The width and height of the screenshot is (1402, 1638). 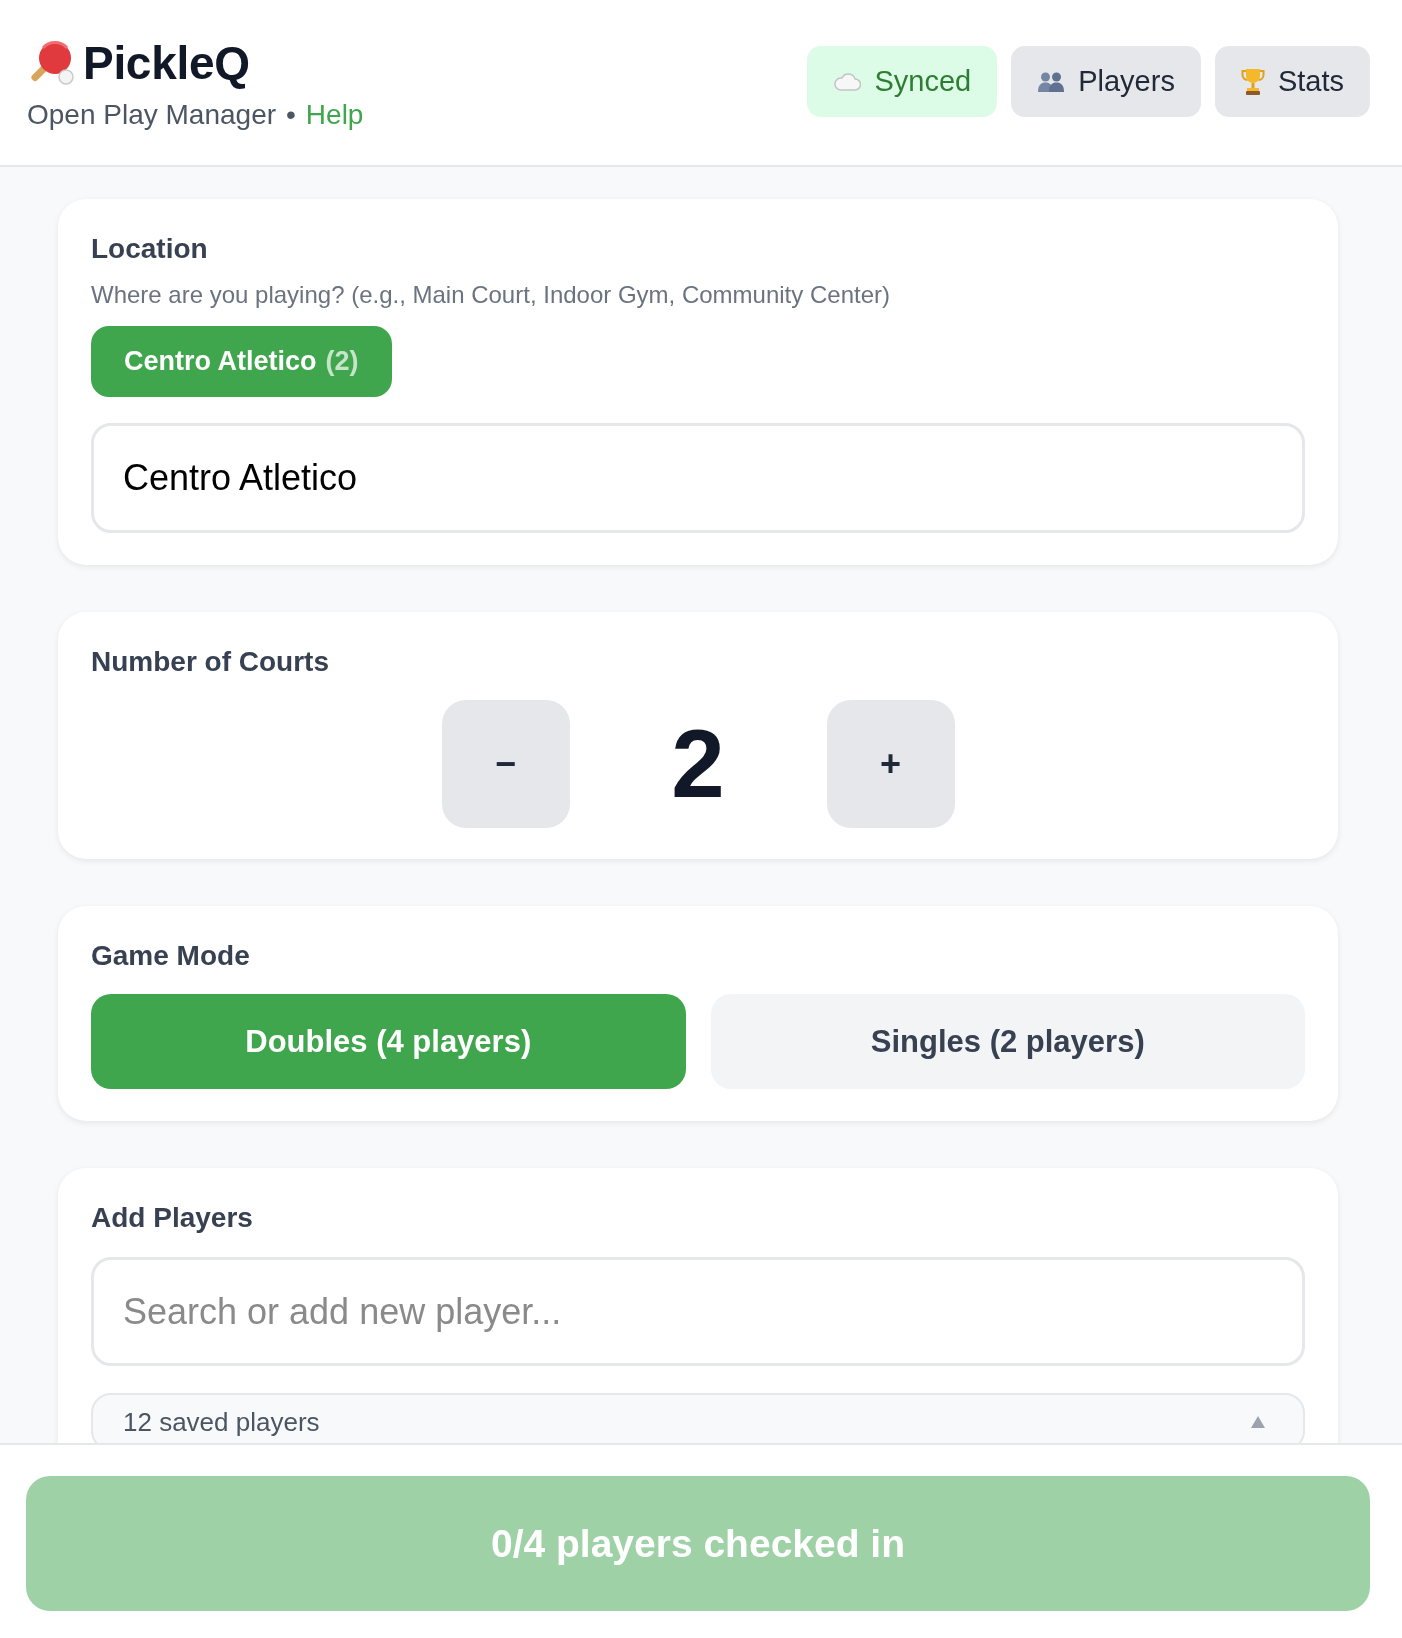 I want to click on increment-button: +, so click(x=890, y=764).